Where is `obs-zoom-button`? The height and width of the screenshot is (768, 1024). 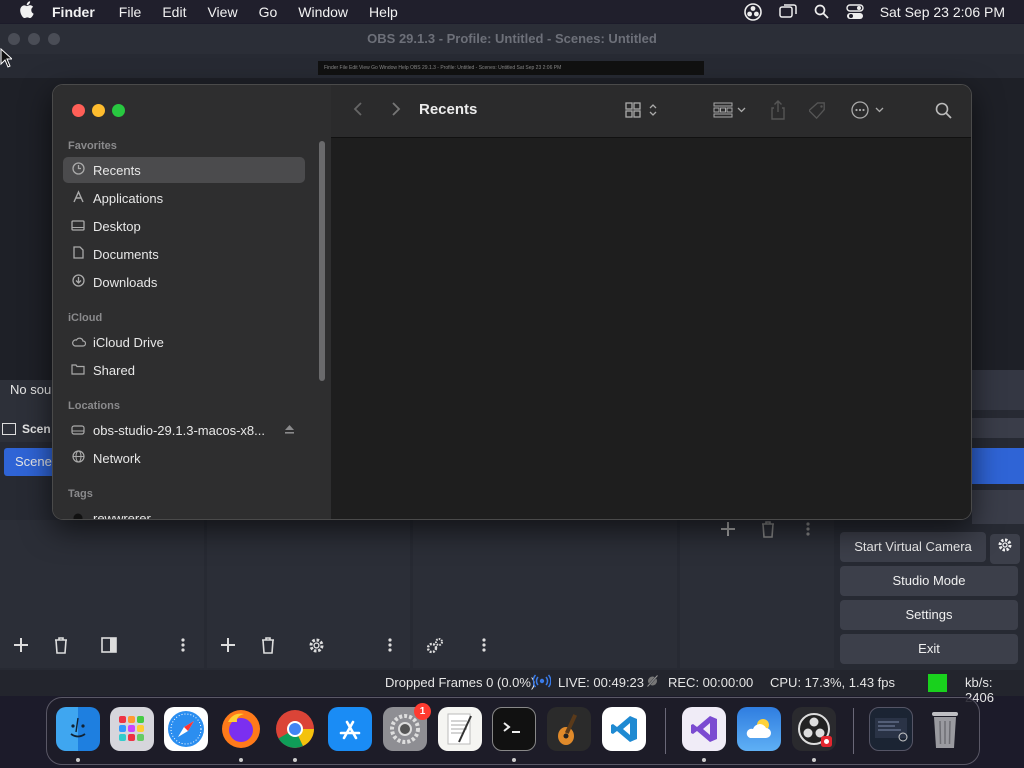 obs-zoom-button is located at coordinates (54, 39).